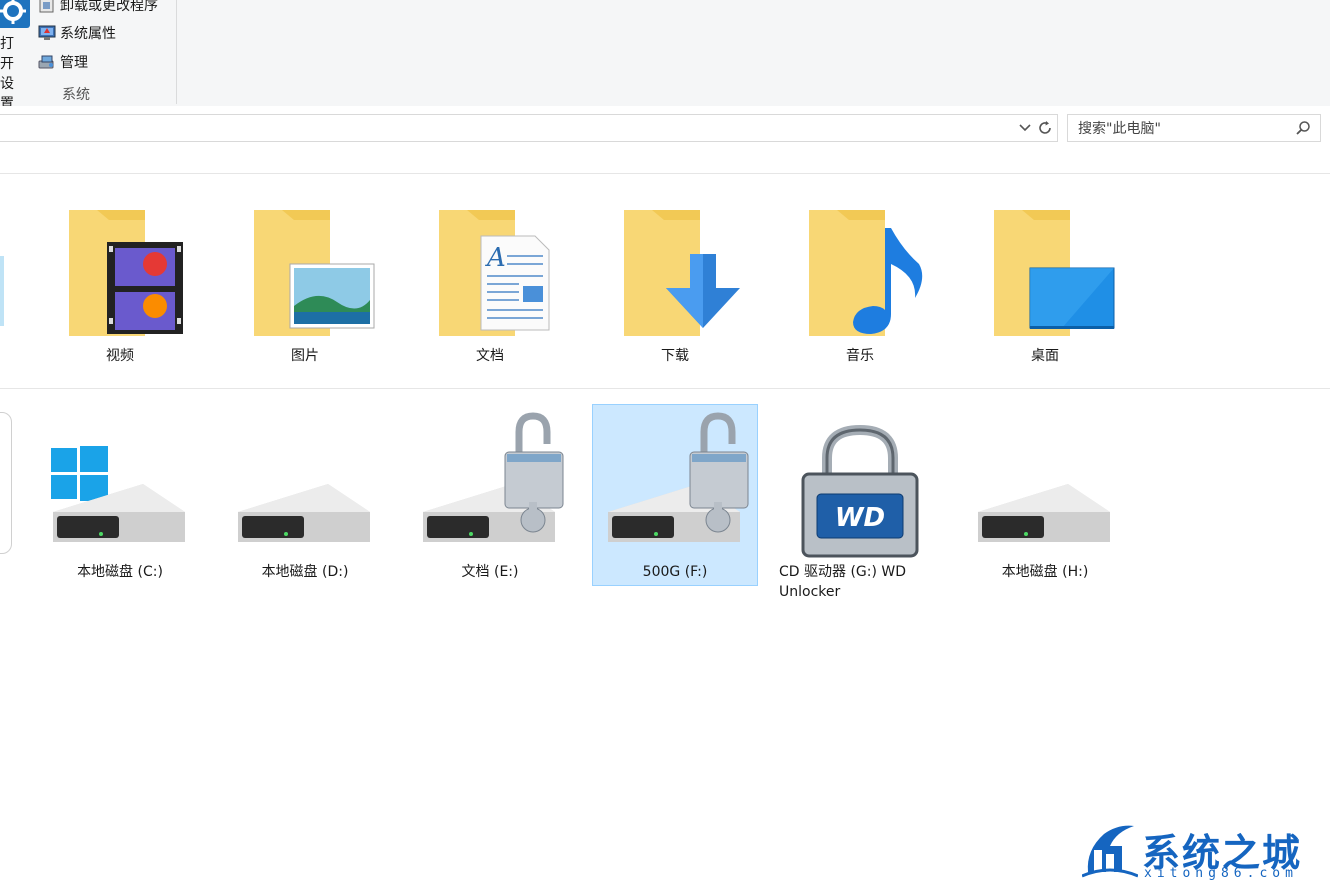 The image size is (1330, 887). I want to click on drive-h: 本地磁盘 (H:), so click(1045, 495).